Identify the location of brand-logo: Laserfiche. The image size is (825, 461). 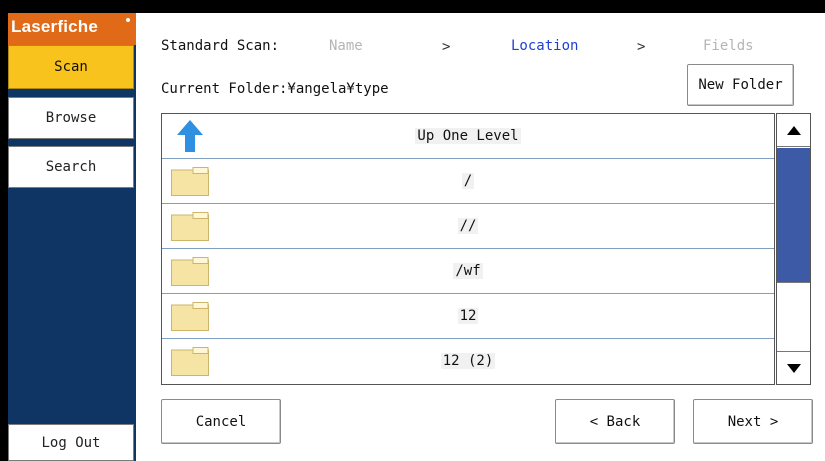
(72, 29).